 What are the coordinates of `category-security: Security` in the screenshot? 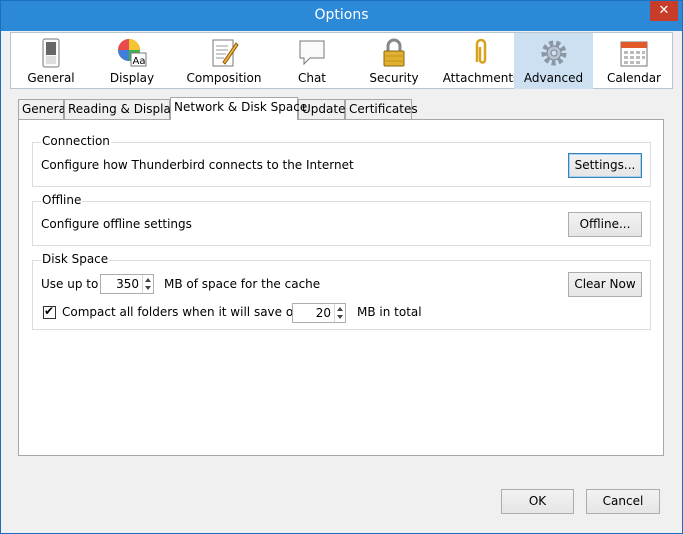 It's located at (394, 61).